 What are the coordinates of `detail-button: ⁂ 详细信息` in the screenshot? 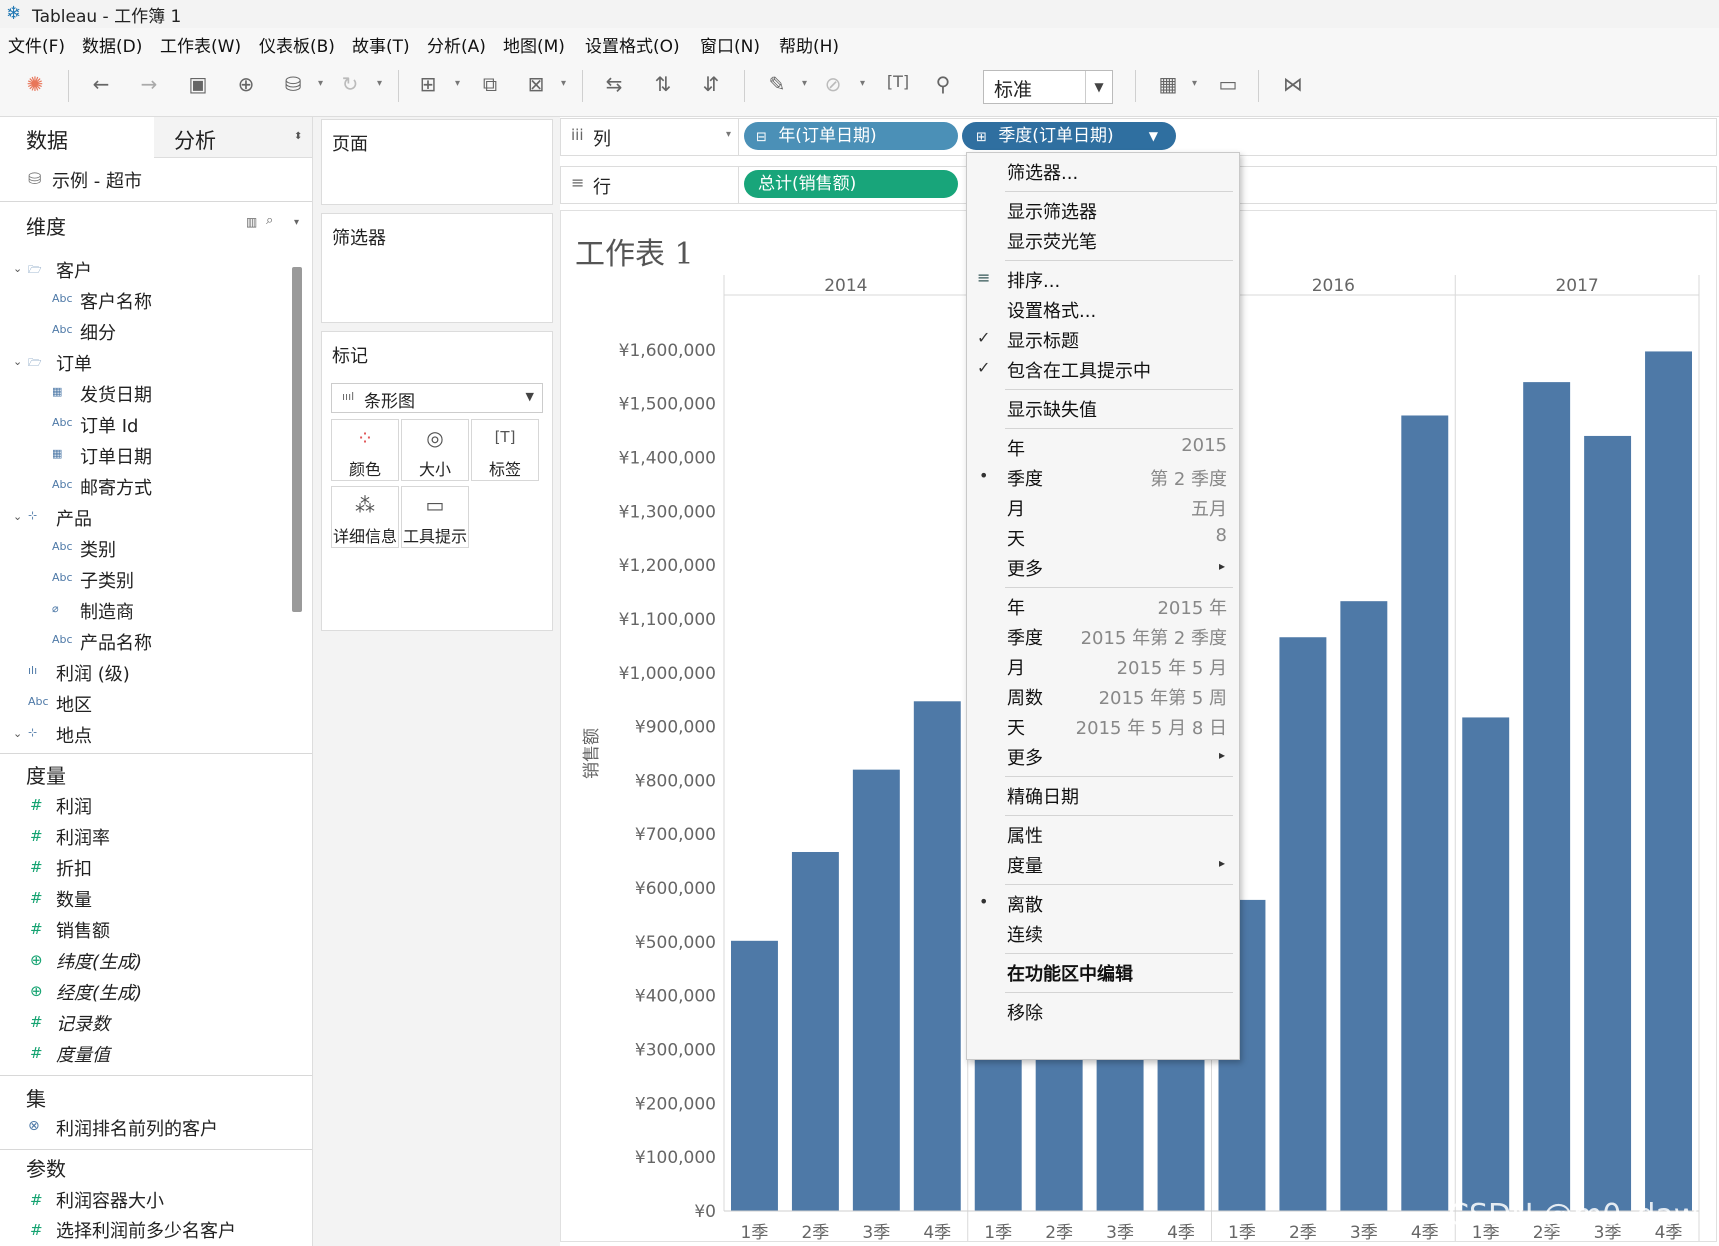 It's located at (365, 517).